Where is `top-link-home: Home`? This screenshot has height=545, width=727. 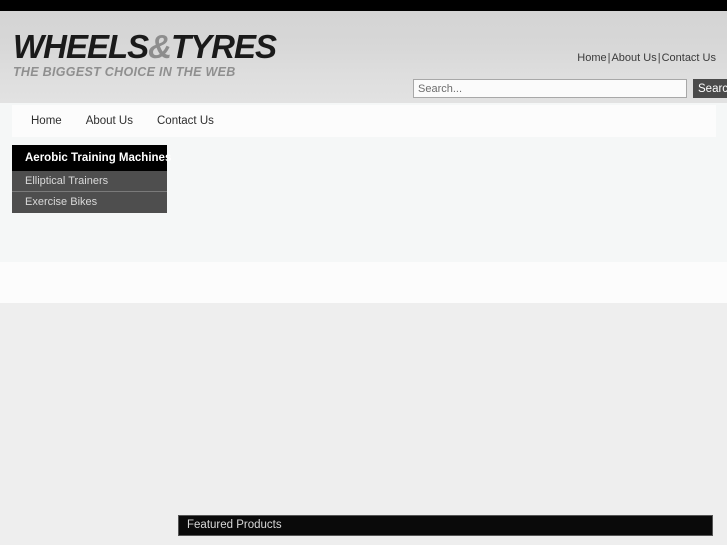
top-link-home: Home is located at coordinates (591, 58).